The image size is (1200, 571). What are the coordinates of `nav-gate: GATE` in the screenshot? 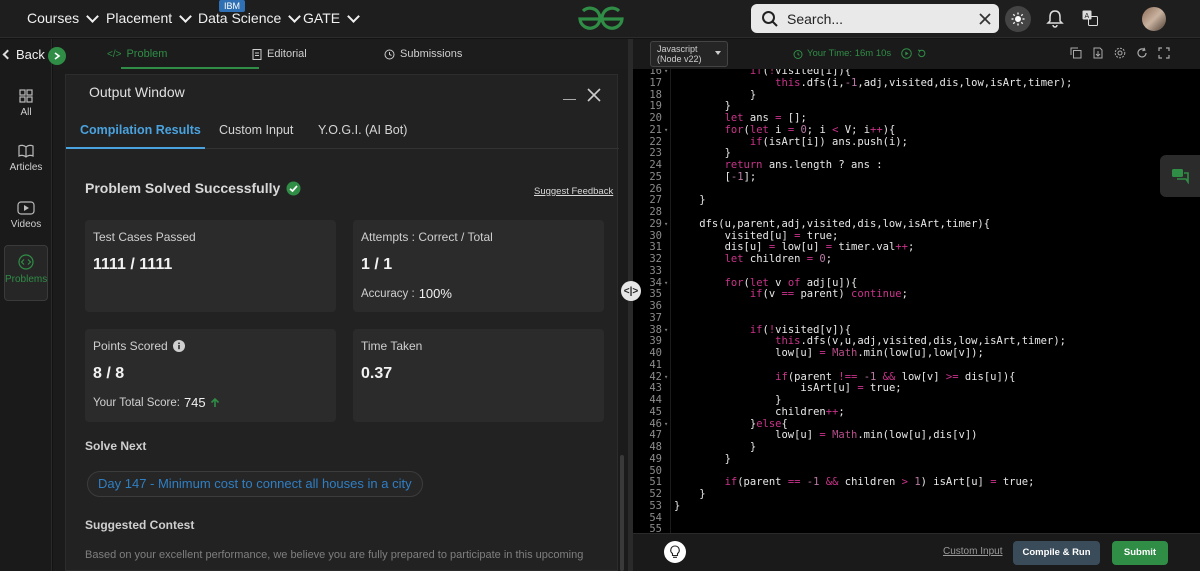 It's located at (331, 17).